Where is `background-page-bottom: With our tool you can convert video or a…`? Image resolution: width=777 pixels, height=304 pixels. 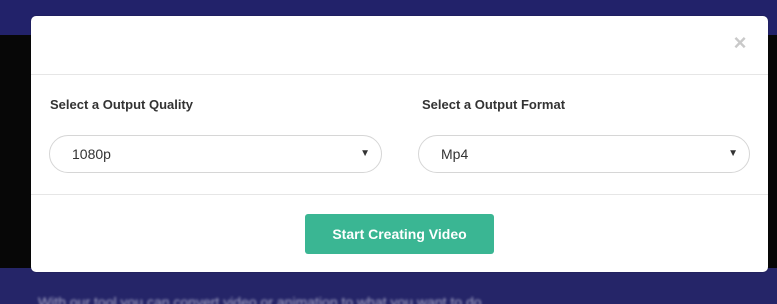
background-page-bottom: With our tool you can convert video or a… is located at coordinates (388, 286).